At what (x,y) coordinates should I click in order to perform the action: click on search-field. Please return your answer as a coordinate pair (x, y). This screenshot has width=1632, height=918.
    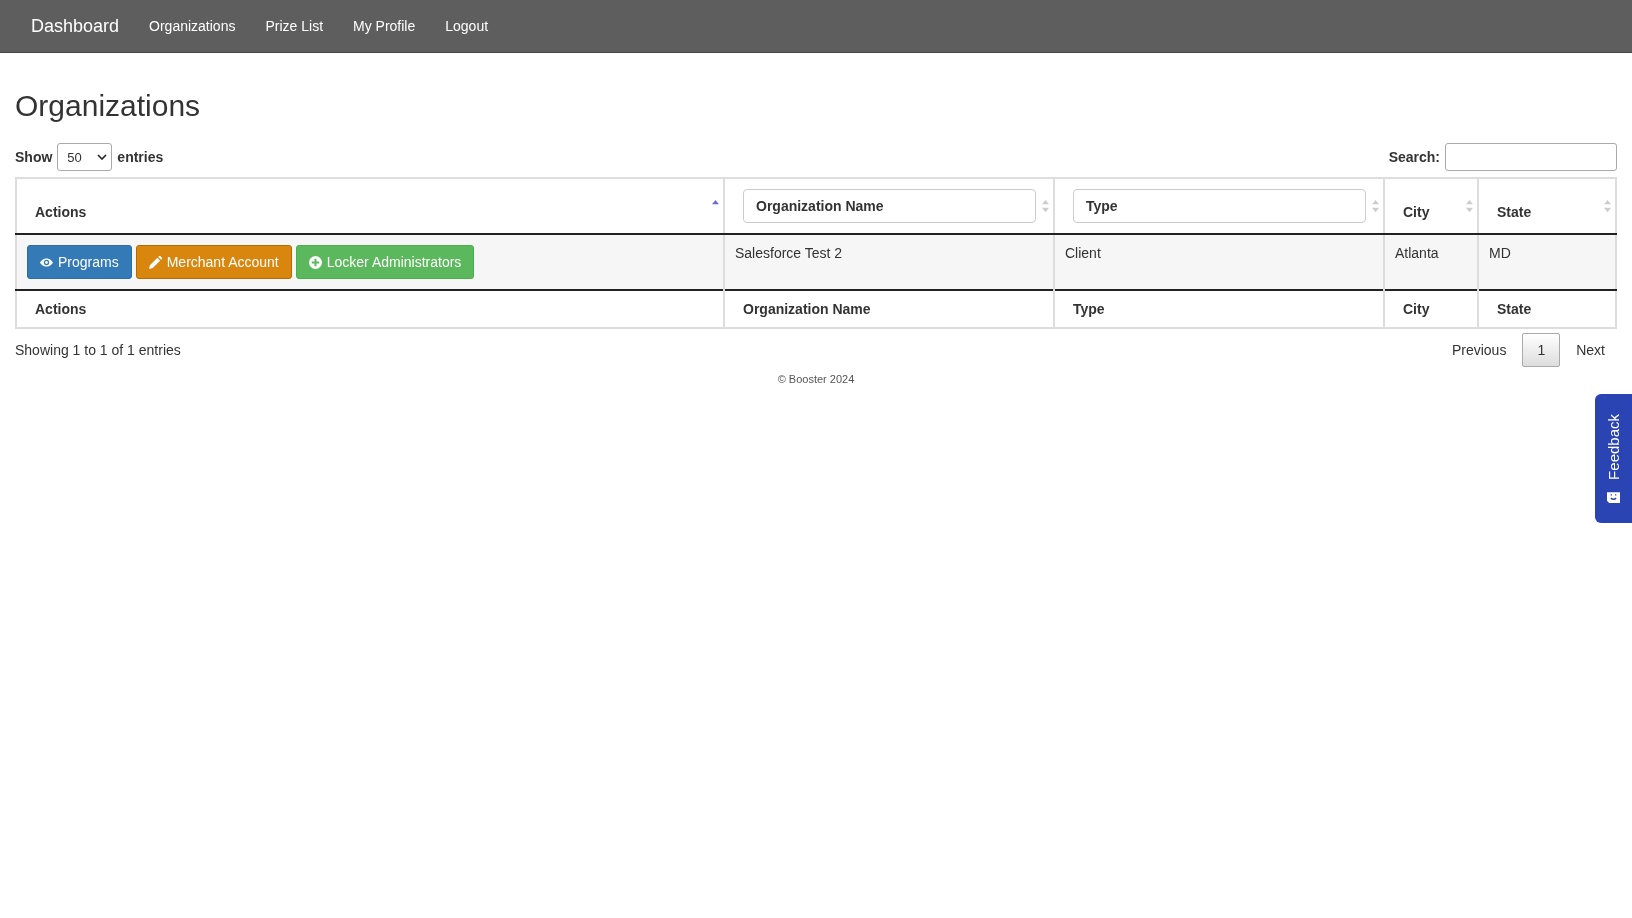
    Looking at the image, I should click on (1531, 157).